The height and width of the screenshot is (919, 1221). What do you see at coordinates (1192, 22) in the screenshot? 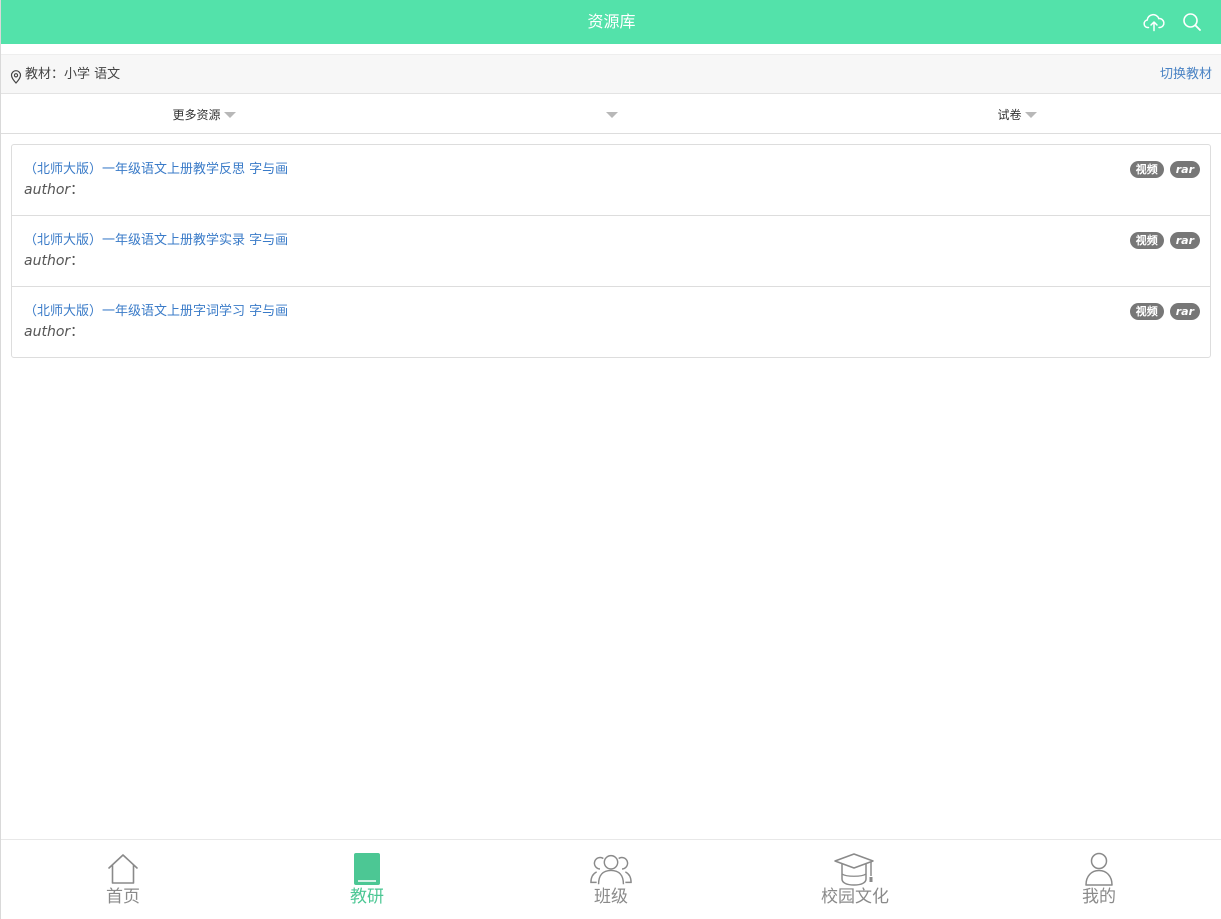
I see `search-icon` at bounding box center [1192, 22].